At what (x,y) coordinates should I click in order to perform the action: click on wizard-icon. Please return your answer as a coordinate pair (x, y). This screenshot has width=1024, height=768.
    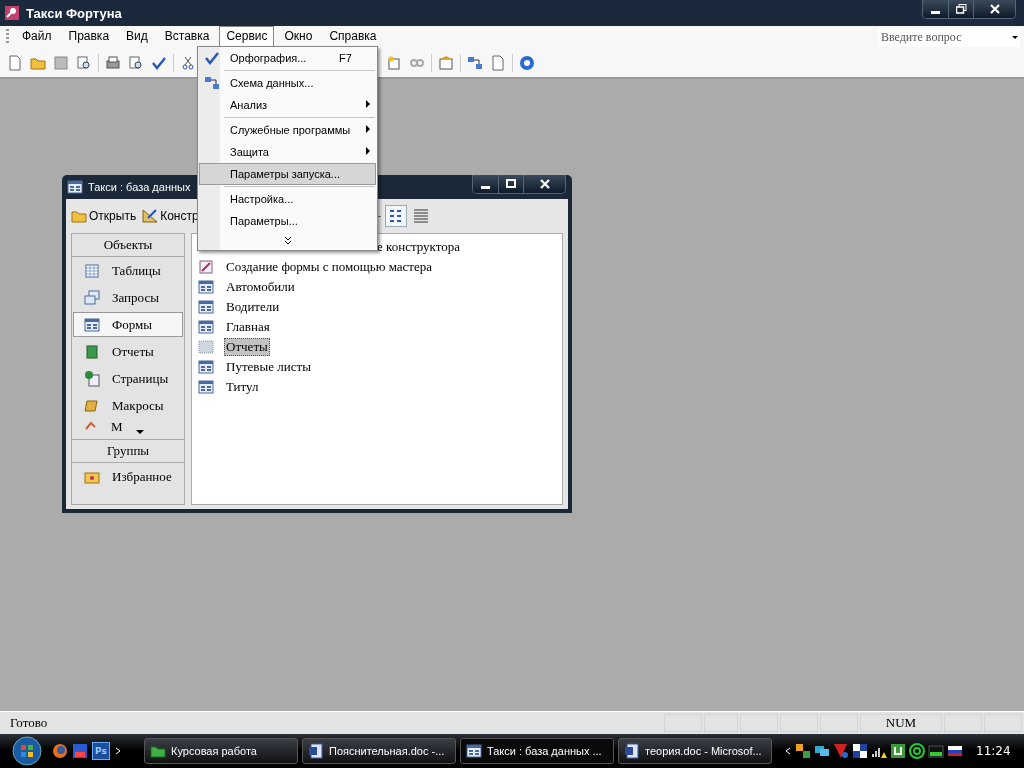
    Looking at the image, I should click on (206, 267).